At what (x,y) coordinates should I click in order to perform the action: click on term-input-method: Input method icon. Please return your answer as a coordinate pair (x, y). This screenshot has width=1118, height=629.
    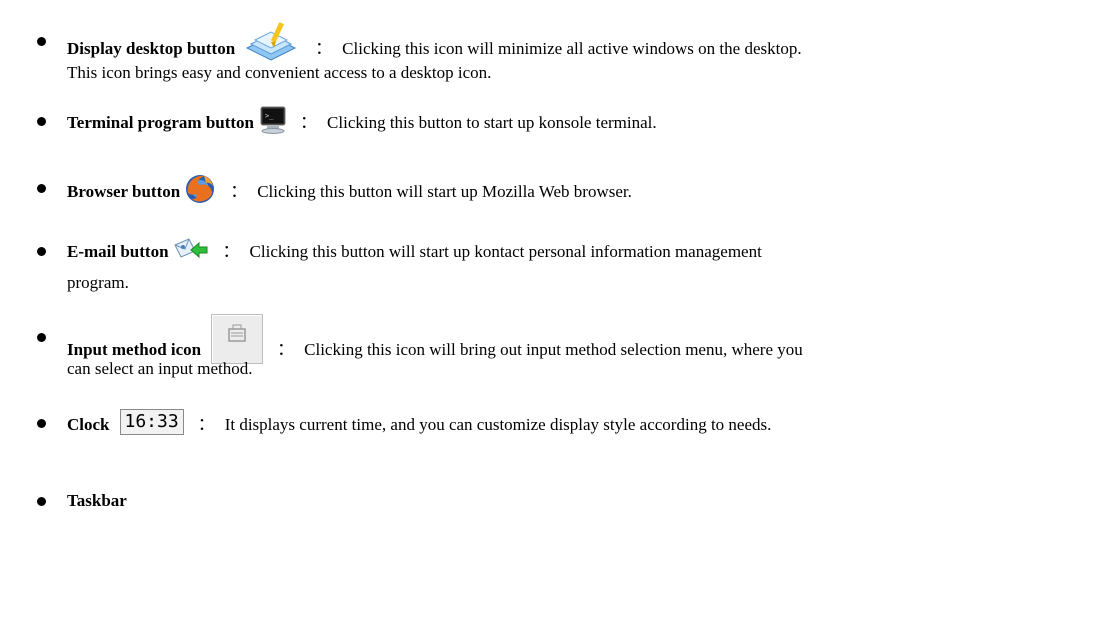
    Looking at the image, I should click on (134, 349).